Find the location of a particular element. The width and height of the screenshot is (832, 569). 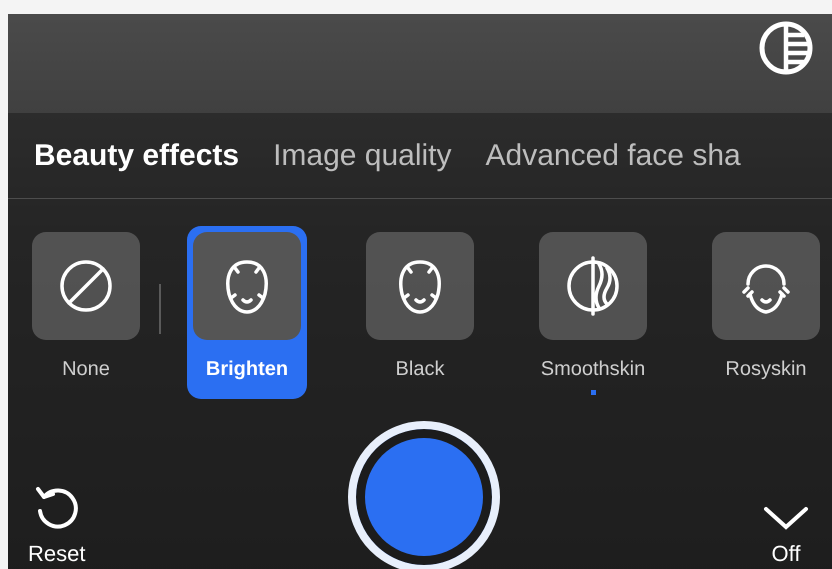

effect-option: Smoothskin is located at coordinates (593, 312).